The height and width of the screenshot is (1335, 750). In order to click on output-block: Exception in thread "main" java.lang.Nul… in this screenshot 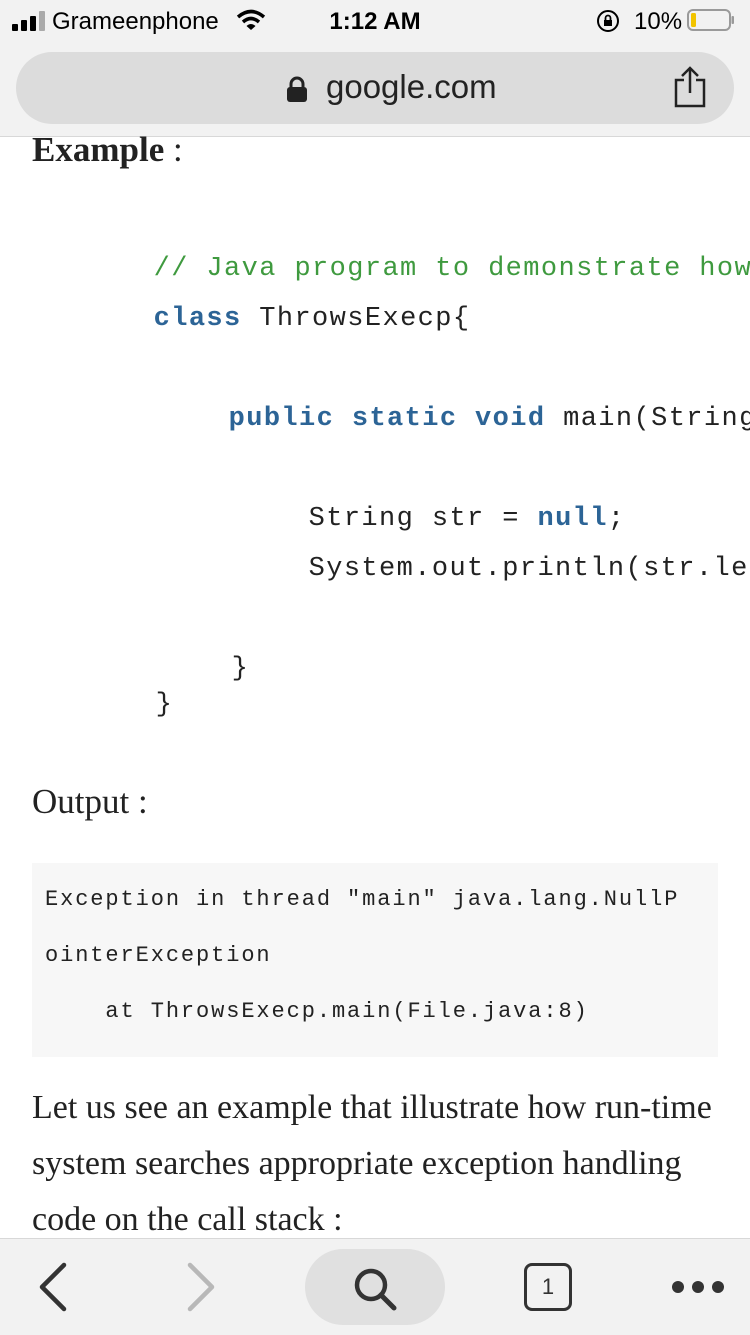, I will do `click(375, 960)`.